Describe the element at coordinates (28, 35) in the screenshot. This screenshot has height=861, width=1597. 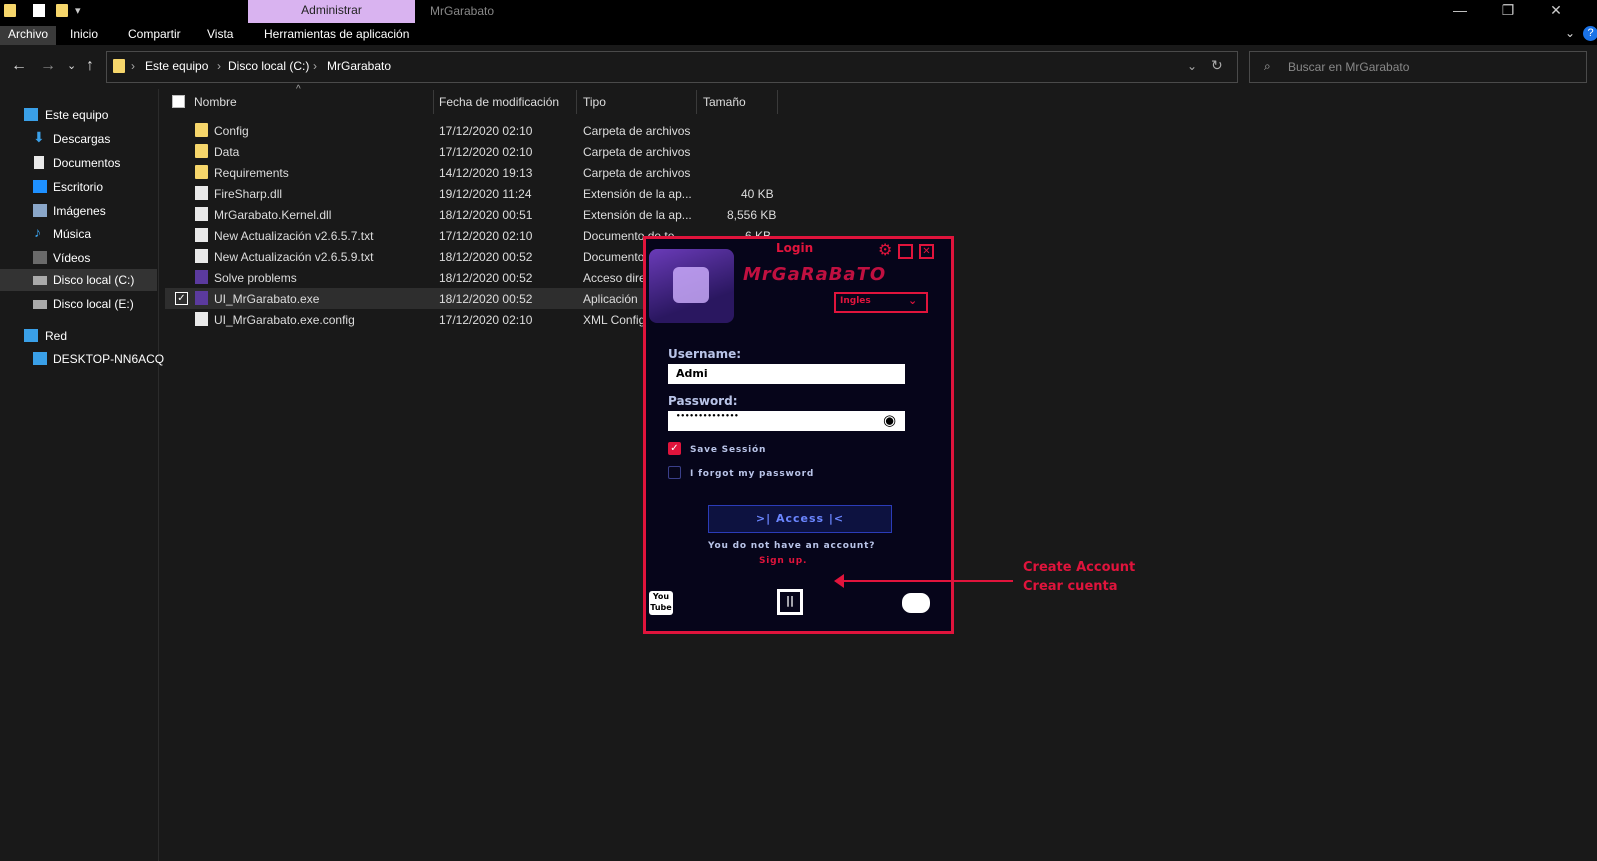
I see `tab-archivo: Archivo` at that location.